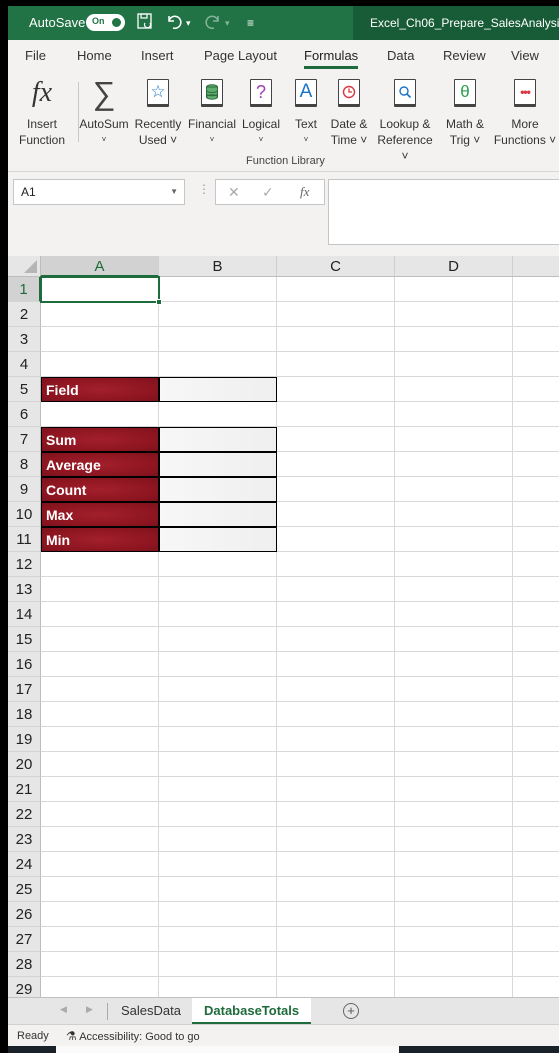 This screenshot has width=559, height=1053. What do you see at coordinates (336, 689) in the screenshot?
I see `cell-c17` at bounding box center [336, 689].